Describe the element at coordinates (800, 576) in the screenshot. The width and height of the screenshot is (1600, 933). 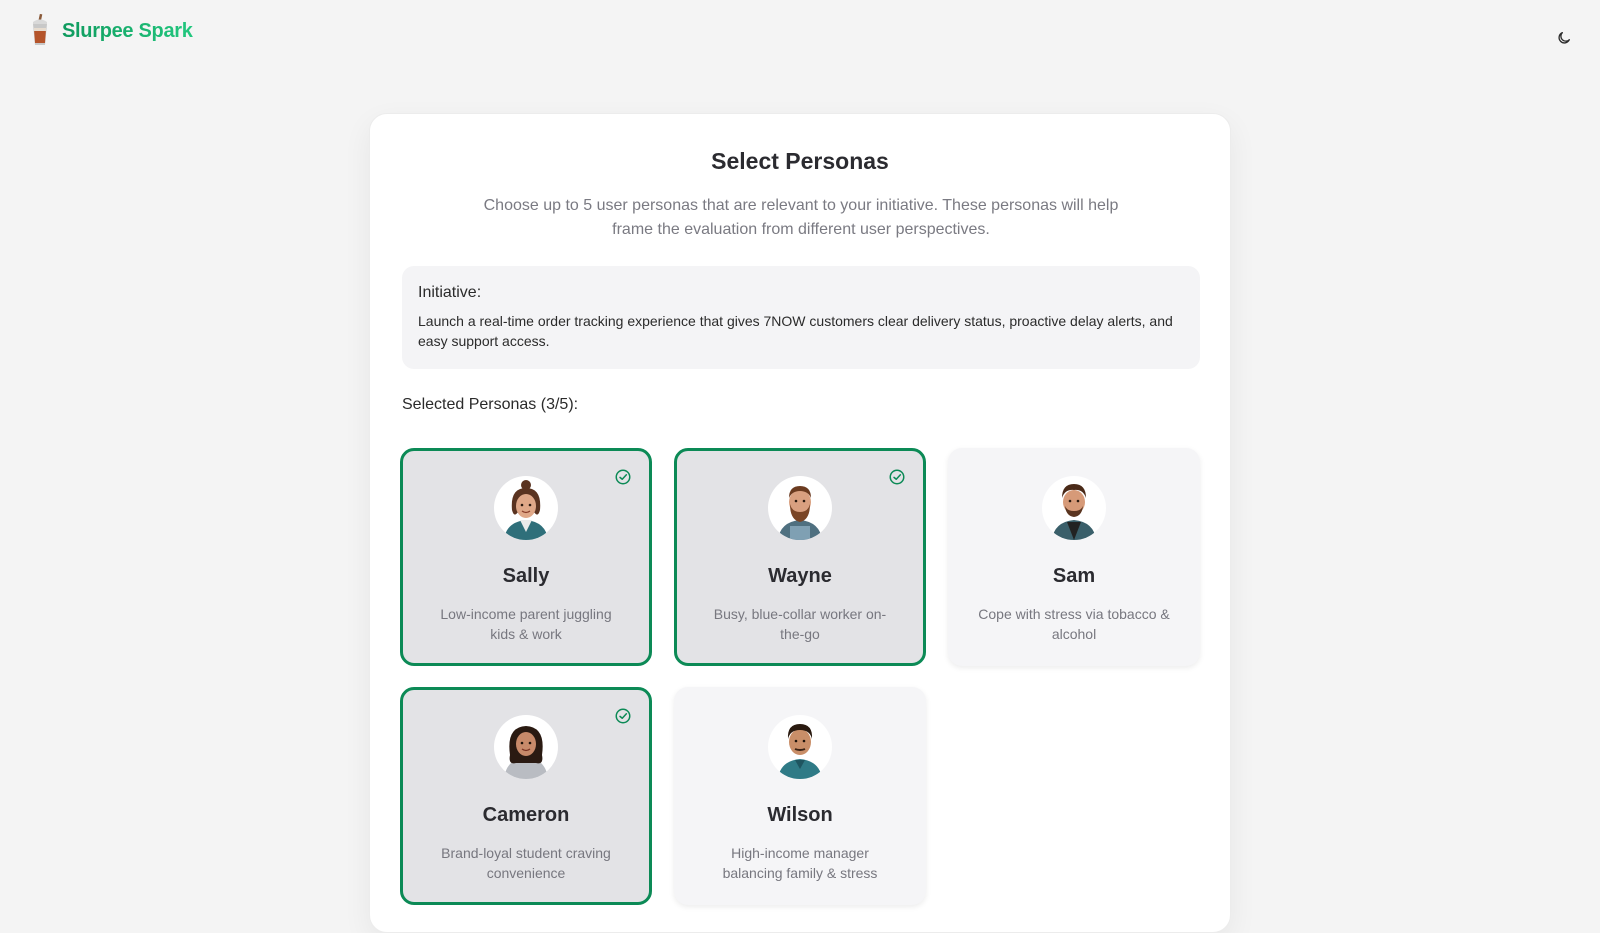
I see `persona-name: Wayne` at that location.